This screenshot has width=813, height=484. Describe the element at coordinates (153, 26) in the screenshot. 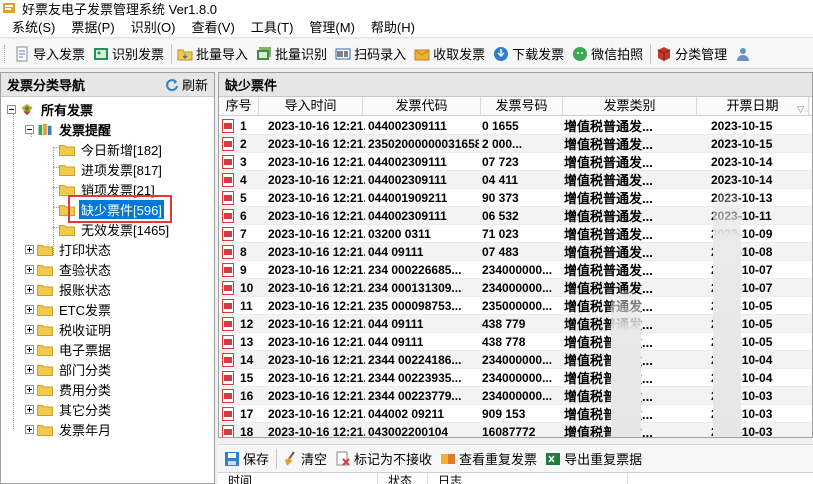

I see `menu-recognize: 识别(O)` at that location.